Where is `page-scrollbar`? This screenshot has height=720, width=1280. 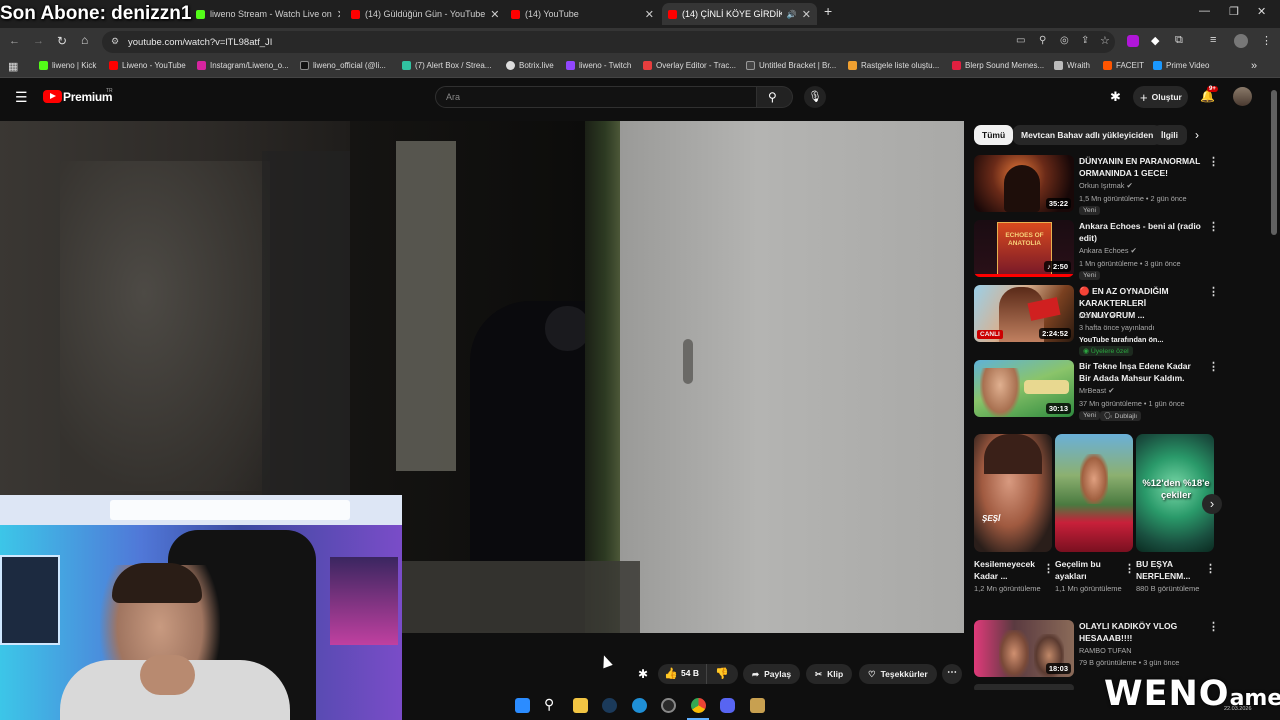 page-scrollbar is located at coordinates (1274, 162).